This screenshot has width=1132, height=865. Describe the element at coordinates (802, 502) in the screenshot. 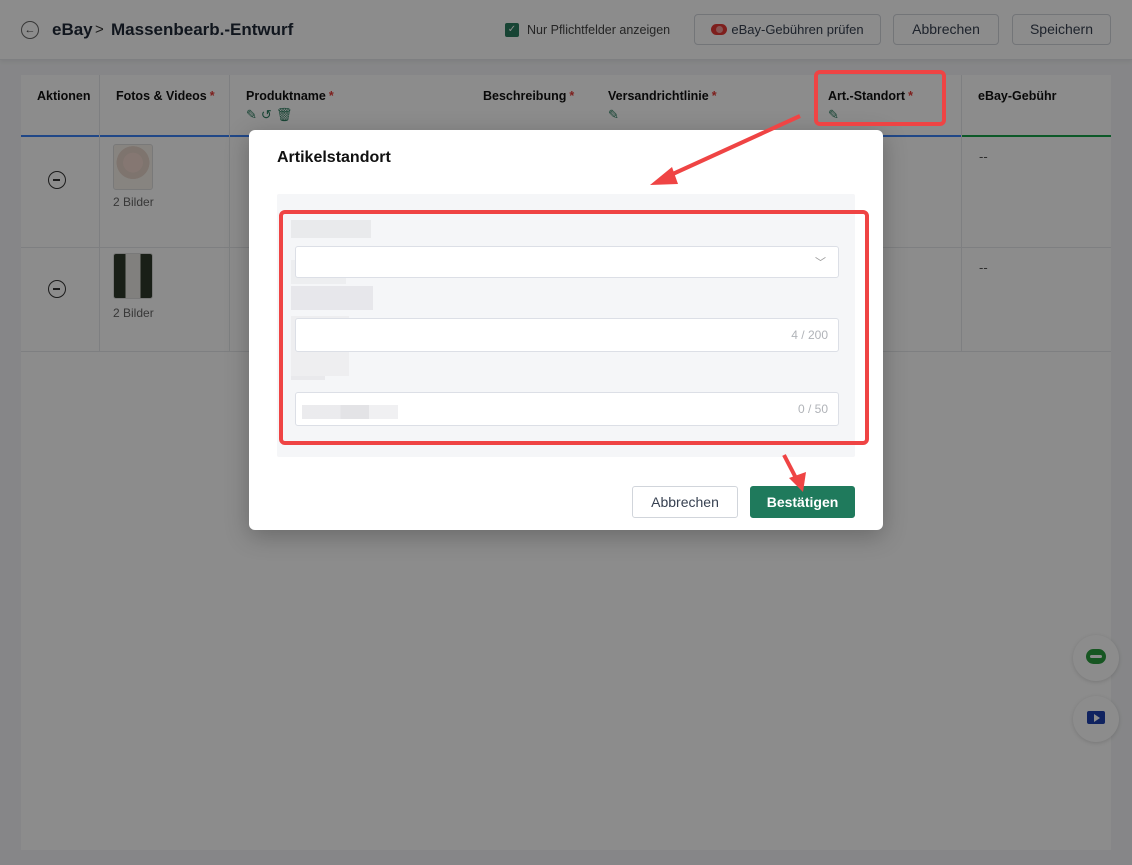

I see `dialog-confirm-button: Bestätigen` at that location.